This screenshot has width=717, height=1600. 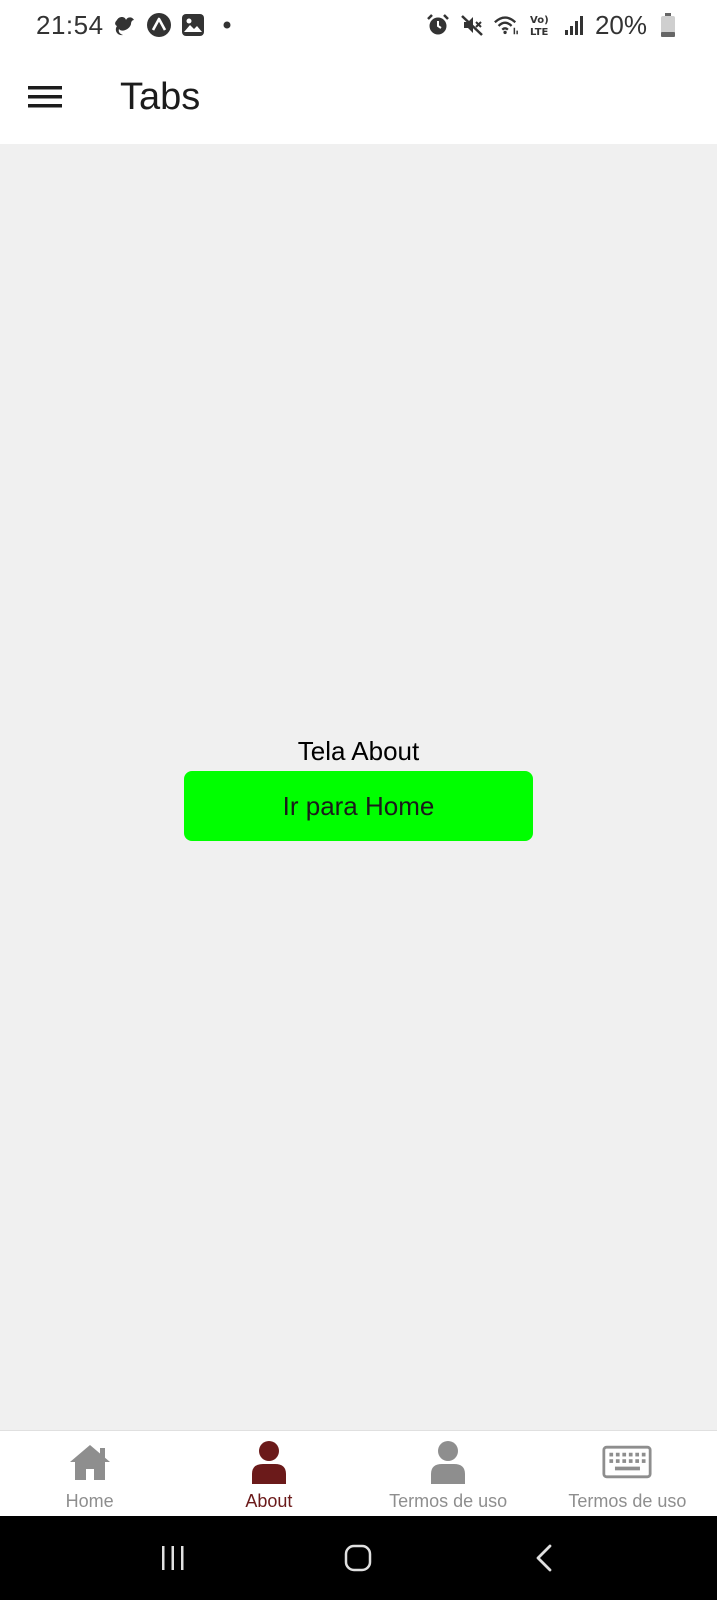 I want to click on status-bar: 21:54 Vo) LTE 20%, so click(x=358, y=25).